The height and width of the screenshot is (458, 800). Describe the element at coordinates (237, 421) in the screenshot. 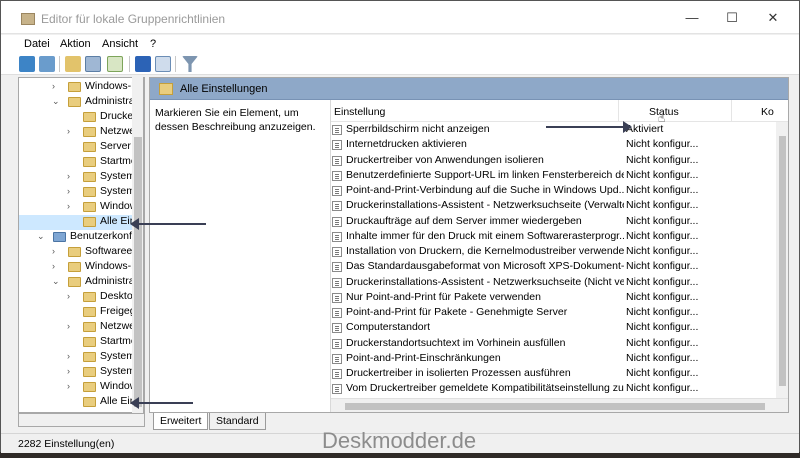

I see `tab-standard: Standard` at that location.